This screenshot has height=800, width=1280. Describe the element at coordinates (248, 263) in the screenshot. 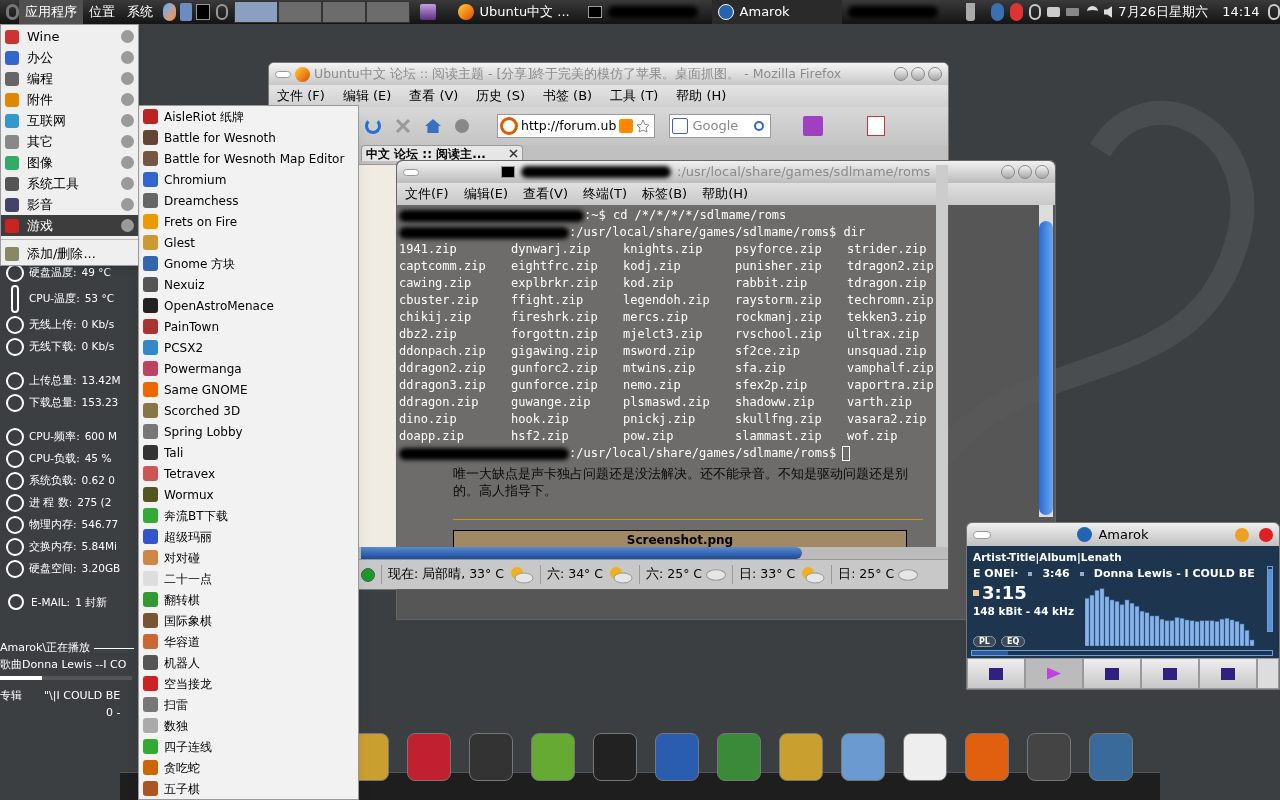

I see `menu-item: Gnome 方块` at that location.